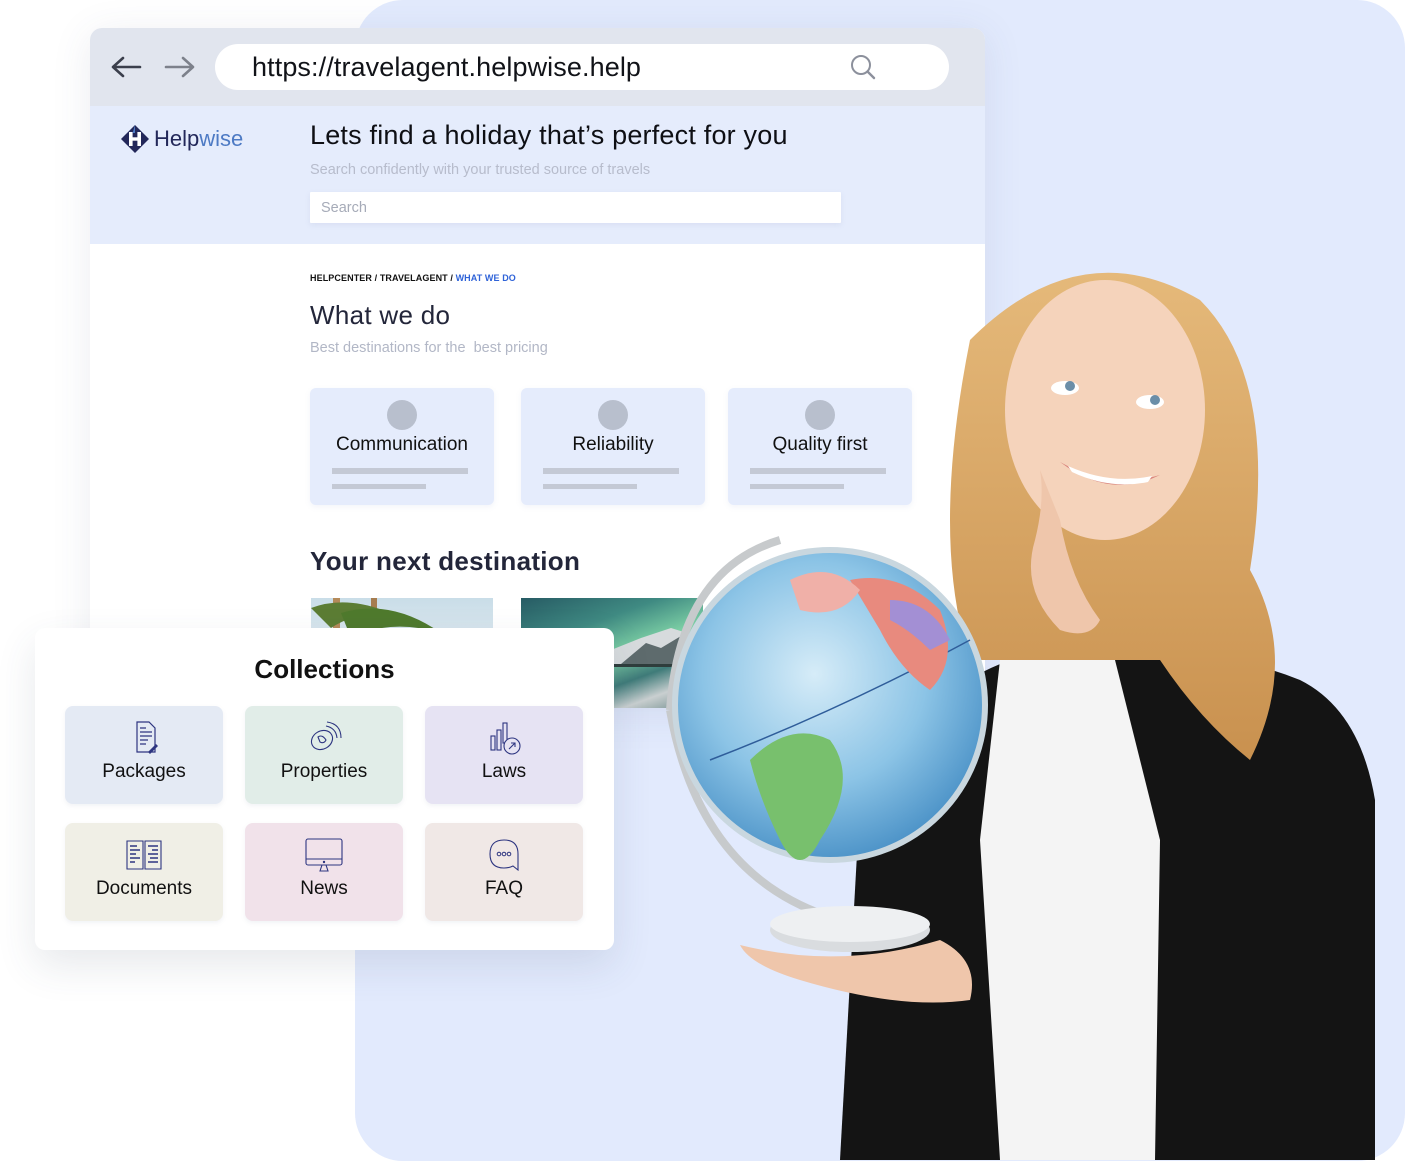  What do you see at coordinates (144, 855) in the screenshot?
I see `open-book-icon` at bounding box center [144, 855].